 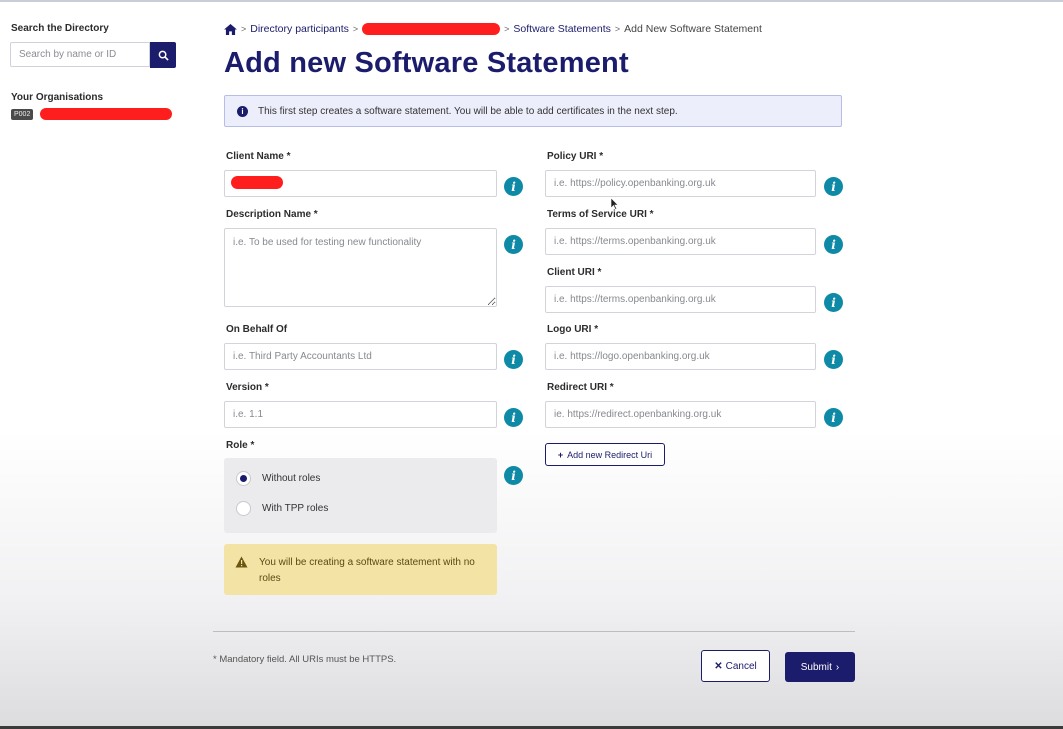 I want to click on search-icon, so click(x=163, y=55).